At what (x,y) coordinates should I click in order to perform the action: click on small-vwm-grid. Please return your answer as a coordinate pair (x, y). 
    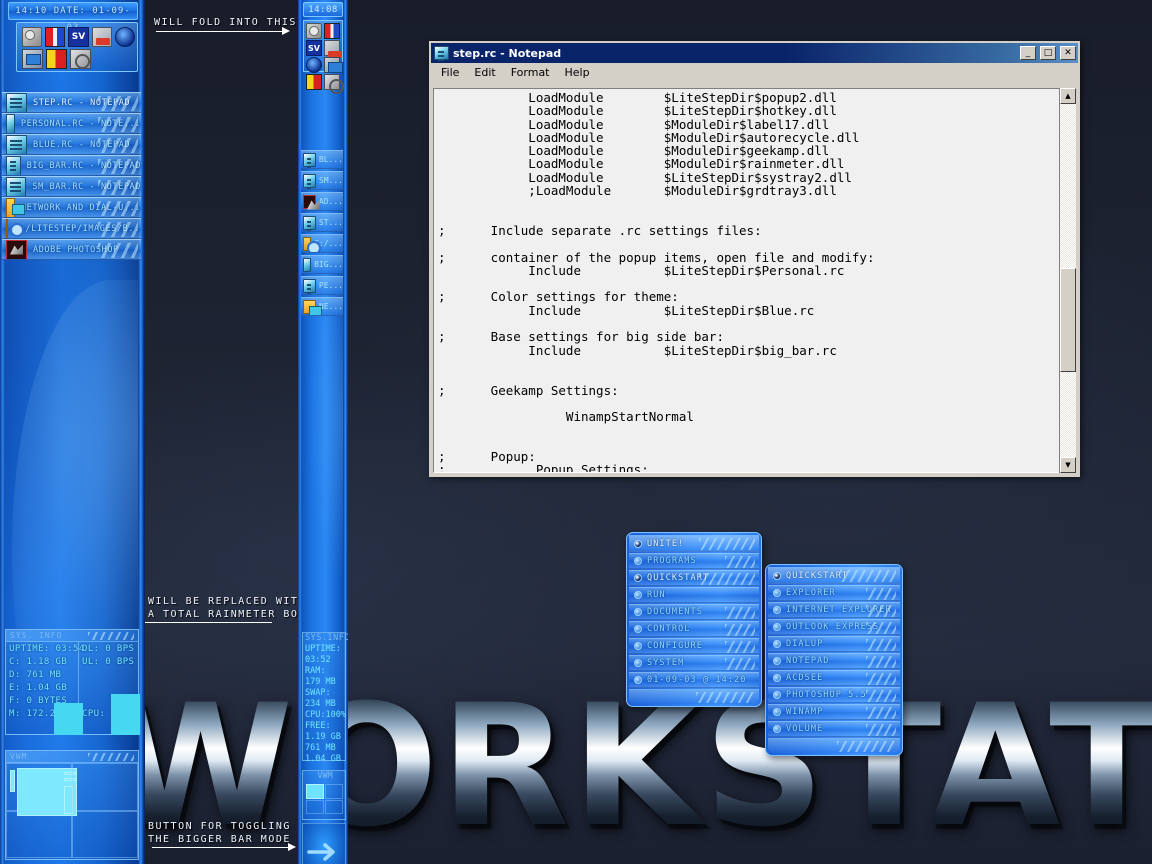
    Looking at the image, I should click on (324, 799).